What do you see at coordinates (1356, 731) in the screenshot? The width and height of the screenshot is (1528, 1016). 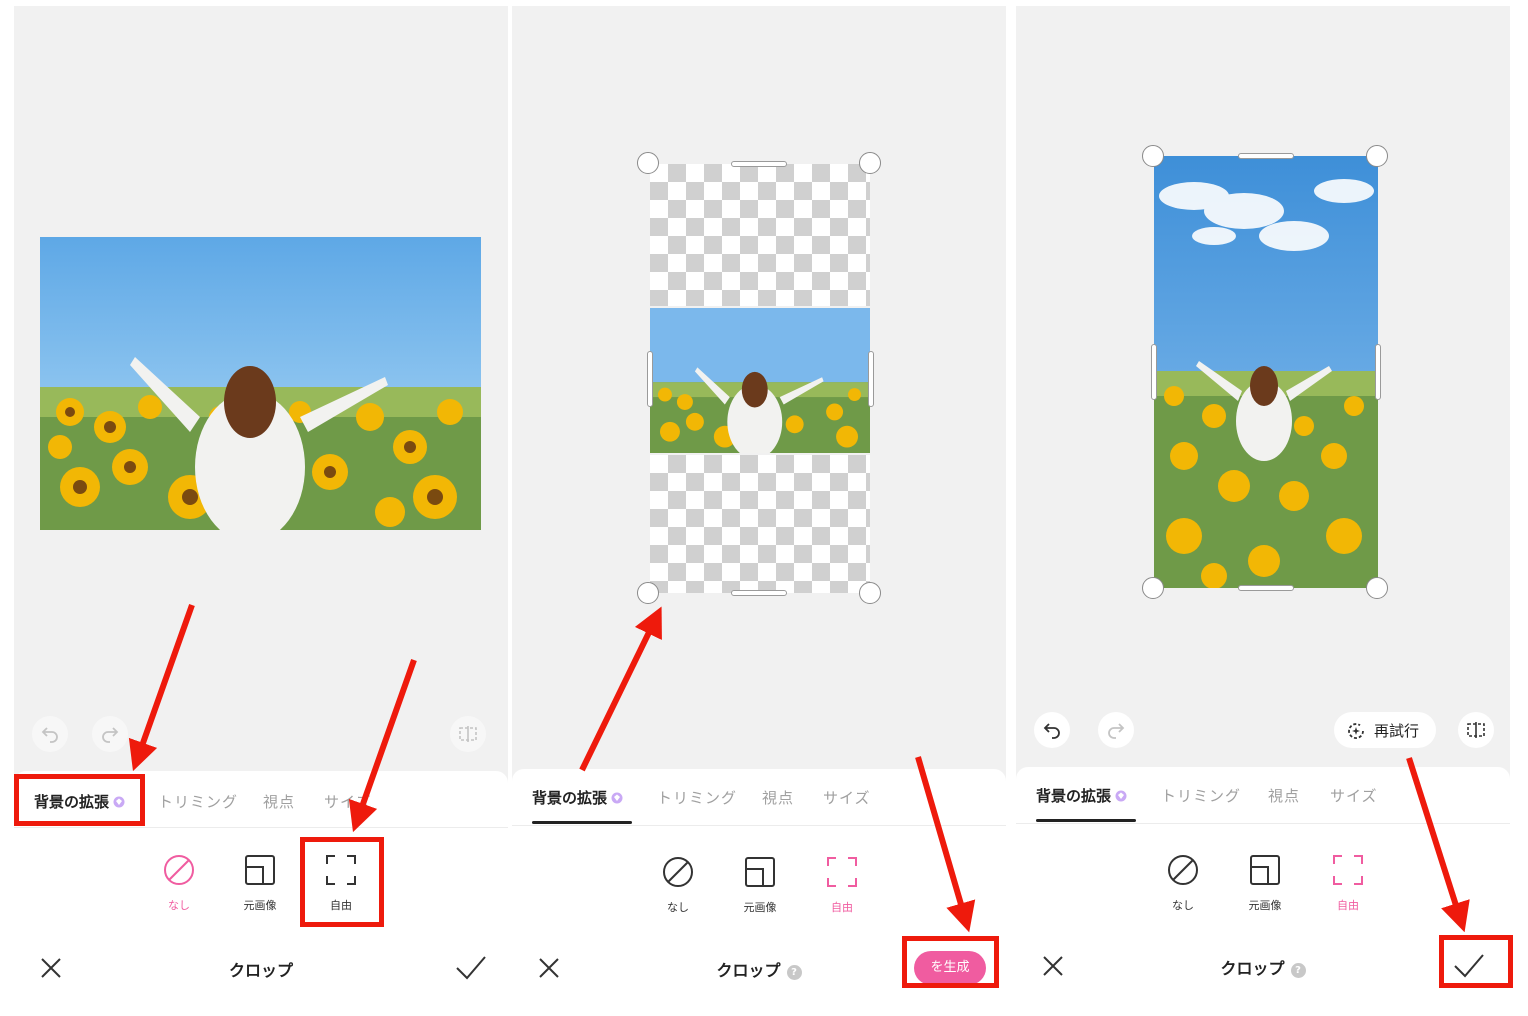 I see `retry-sparkle-icon` at bounding box center [1356, 731].